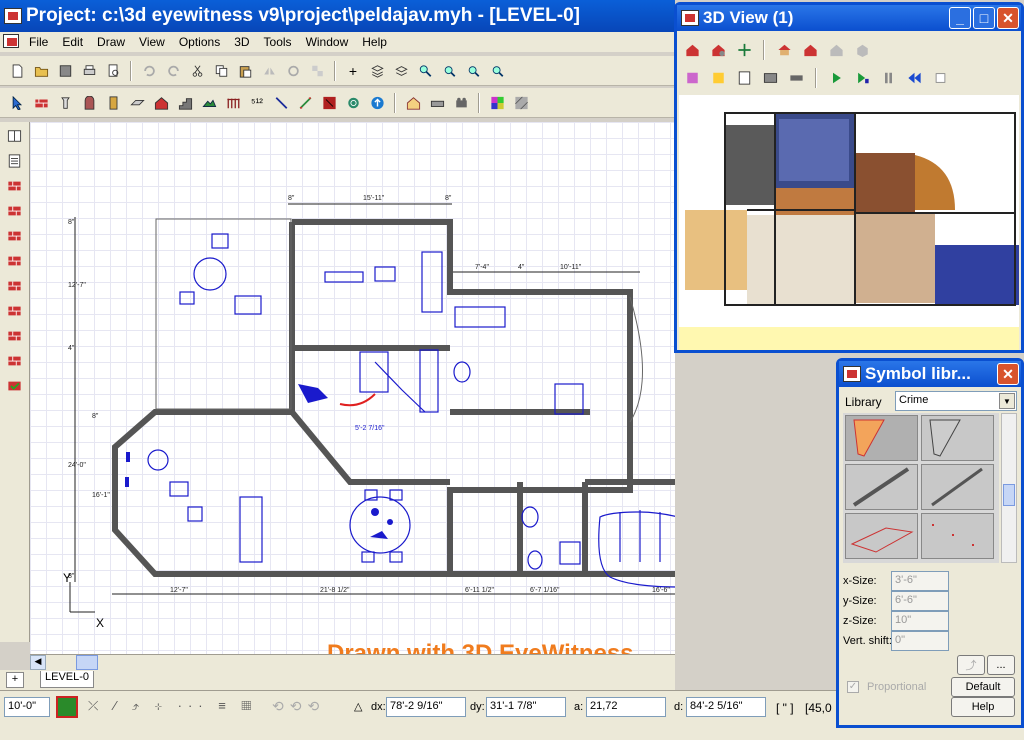 The image size is (1024, 740). What do you see at coordinates (152, 42) in the screenshot?
I see `menu-view: View` at bounding box center [152, 42].